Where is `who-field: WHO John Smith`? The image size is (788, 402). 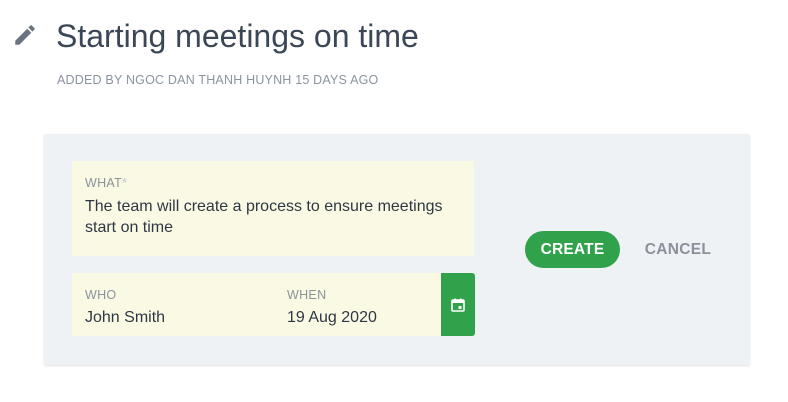 who-field: WHO John Smith is located at coordinates (172, 304).